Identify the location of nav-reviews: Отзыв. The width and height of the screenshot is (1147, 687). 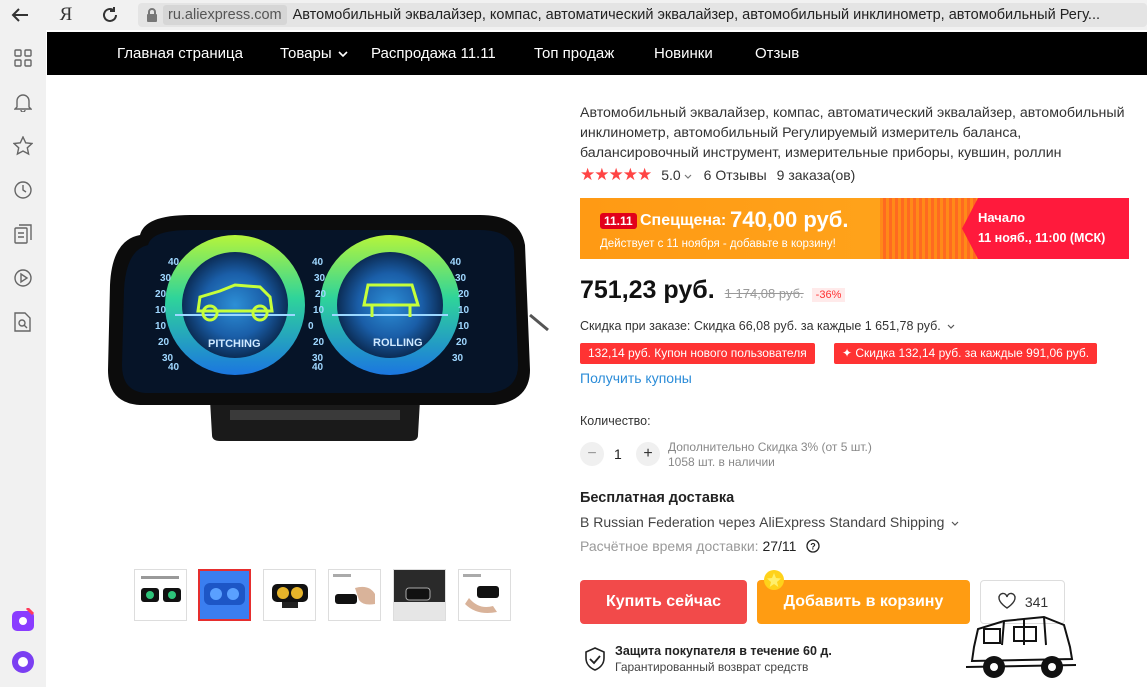
(777, 53).